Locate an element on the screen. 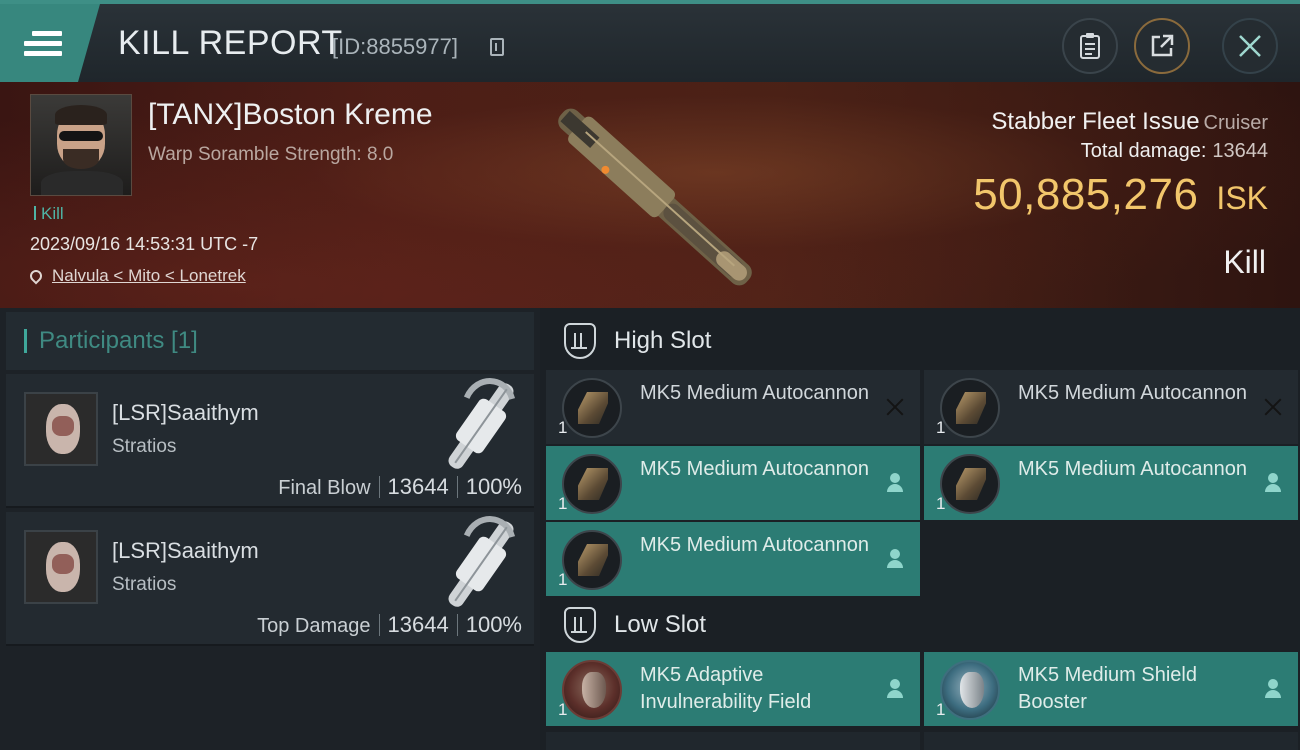  total-damage-label: Total damage: is located at coordinates (1143, 151).